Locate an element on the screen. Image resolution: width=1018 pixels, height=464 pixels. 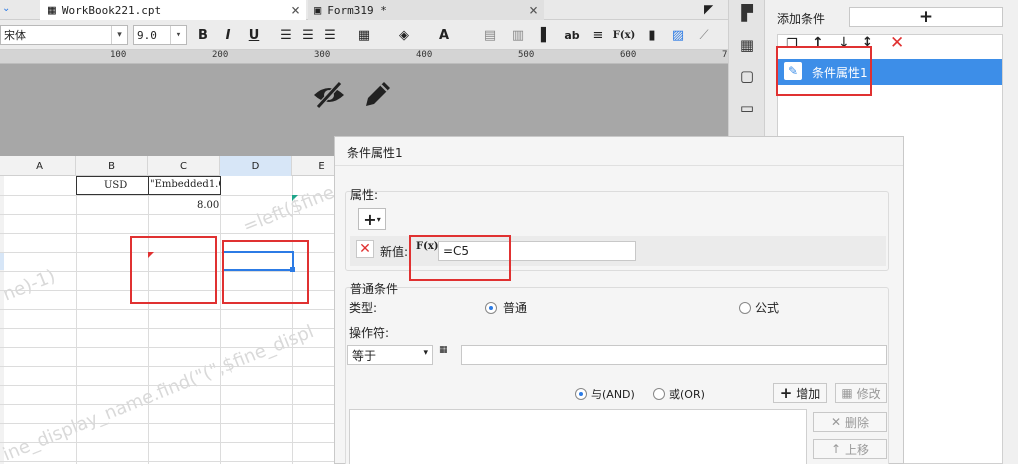
highlight-box-condition is located at coordinates (824, 71).